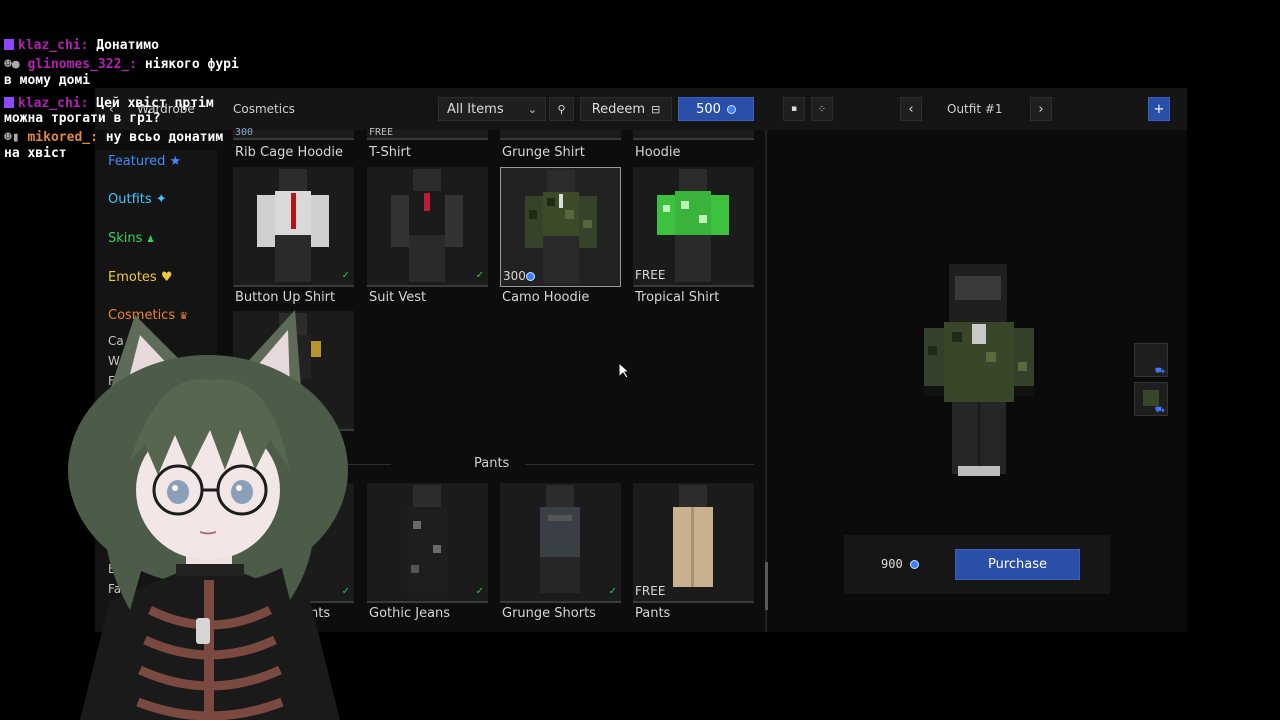 This screenshot has height=720, width=1280. I want to click on free-tag: FREE, so click(381, 132).